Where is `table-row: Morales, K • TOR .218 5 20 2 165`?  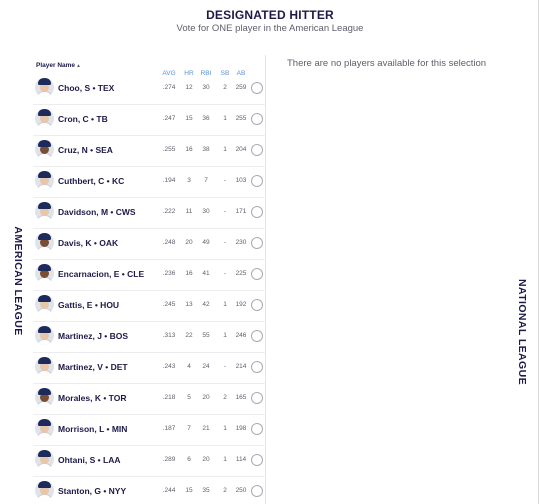 table-row: Morales, K • TOR .218 5 20 2 165 is located at coordinates (149, 399).